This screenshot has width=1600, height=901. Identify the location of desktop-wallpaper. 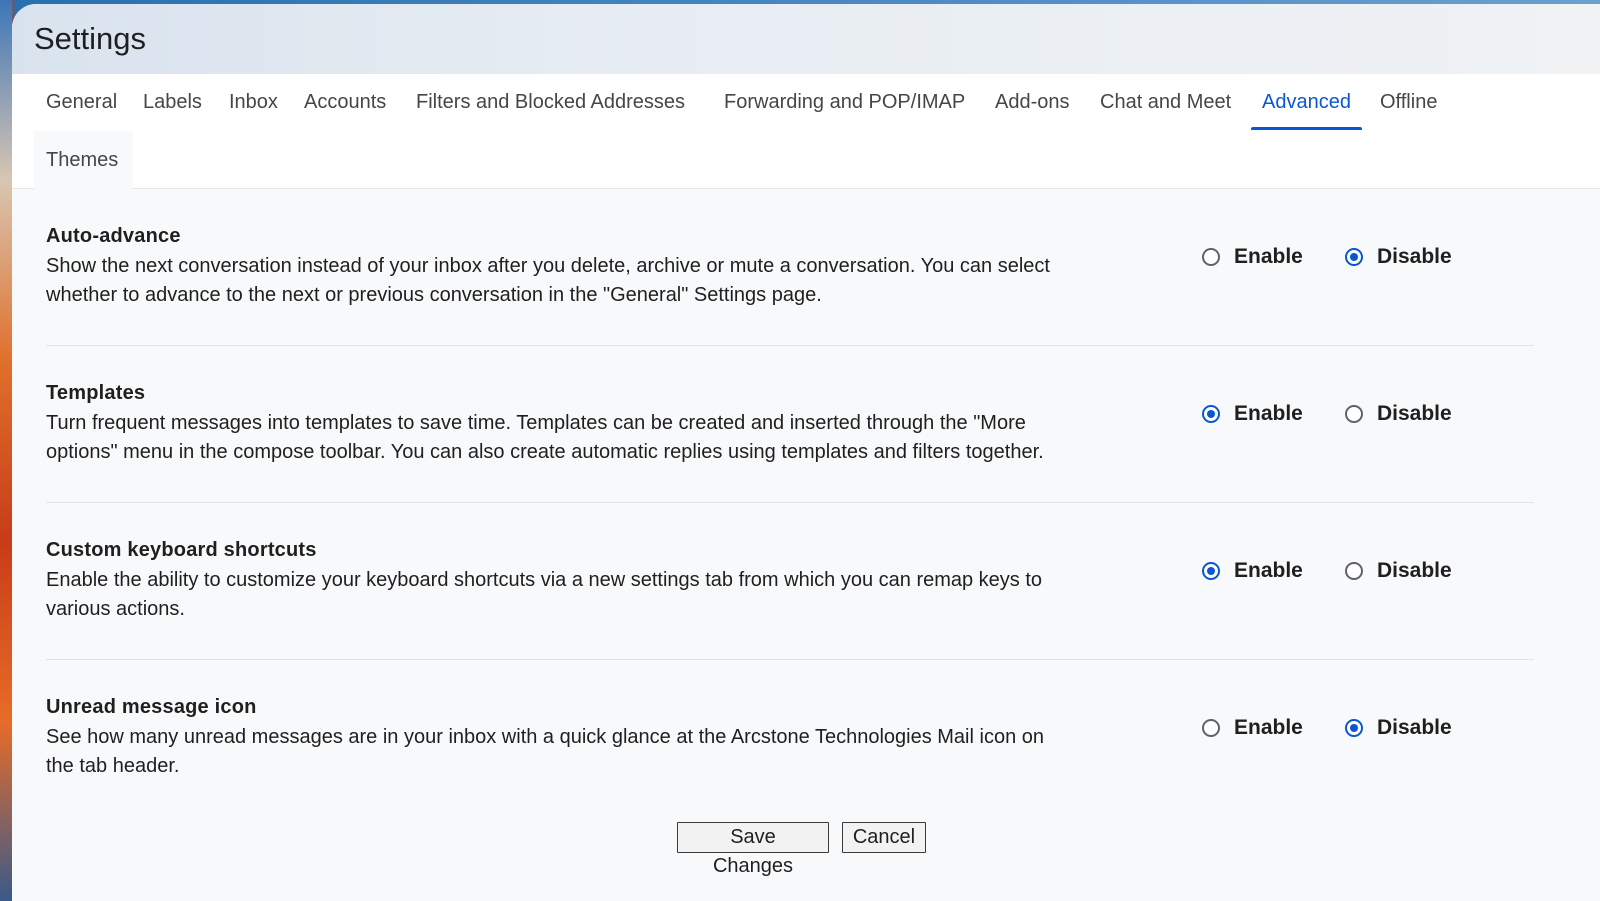
(6, 450).